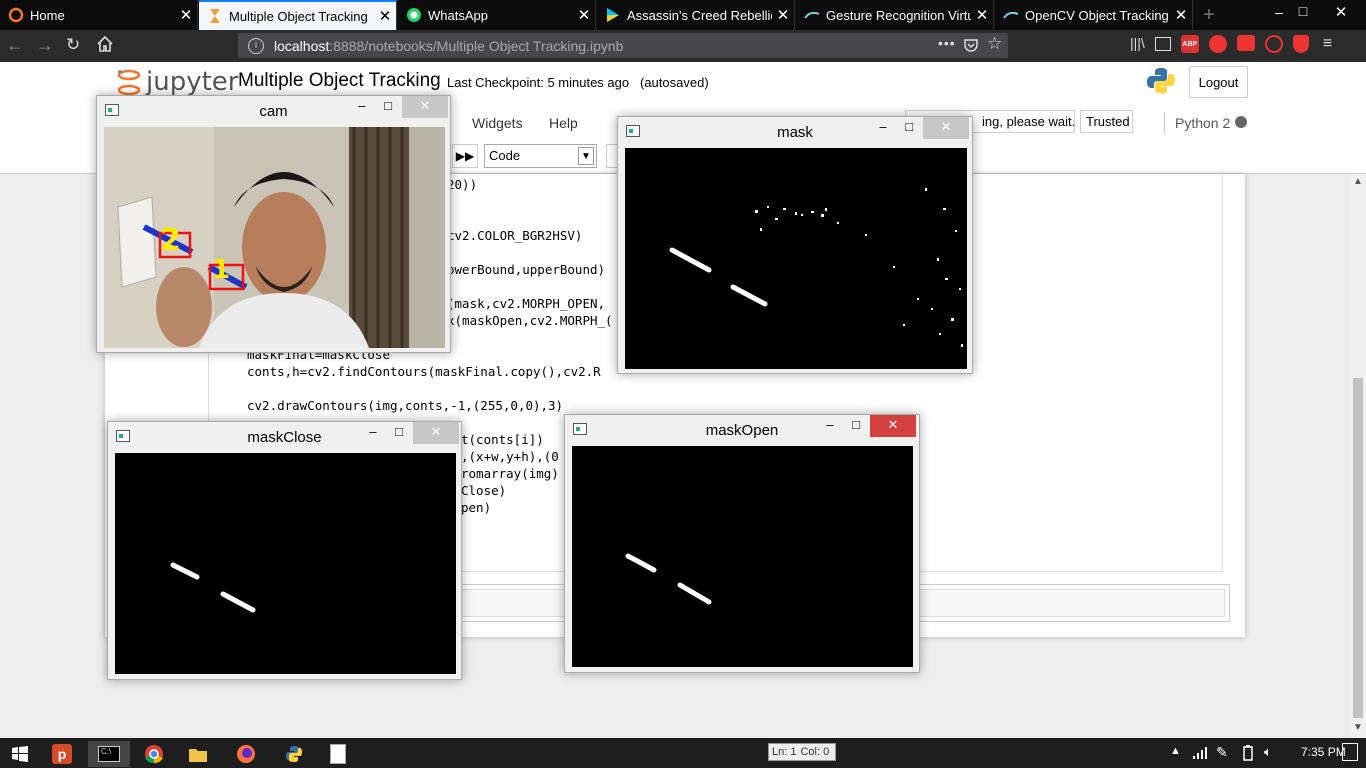  Describe the element at coordinates (497, 15) in the screenshot. I see `tab-whatsapp: WhatsApp ✕` at that location.